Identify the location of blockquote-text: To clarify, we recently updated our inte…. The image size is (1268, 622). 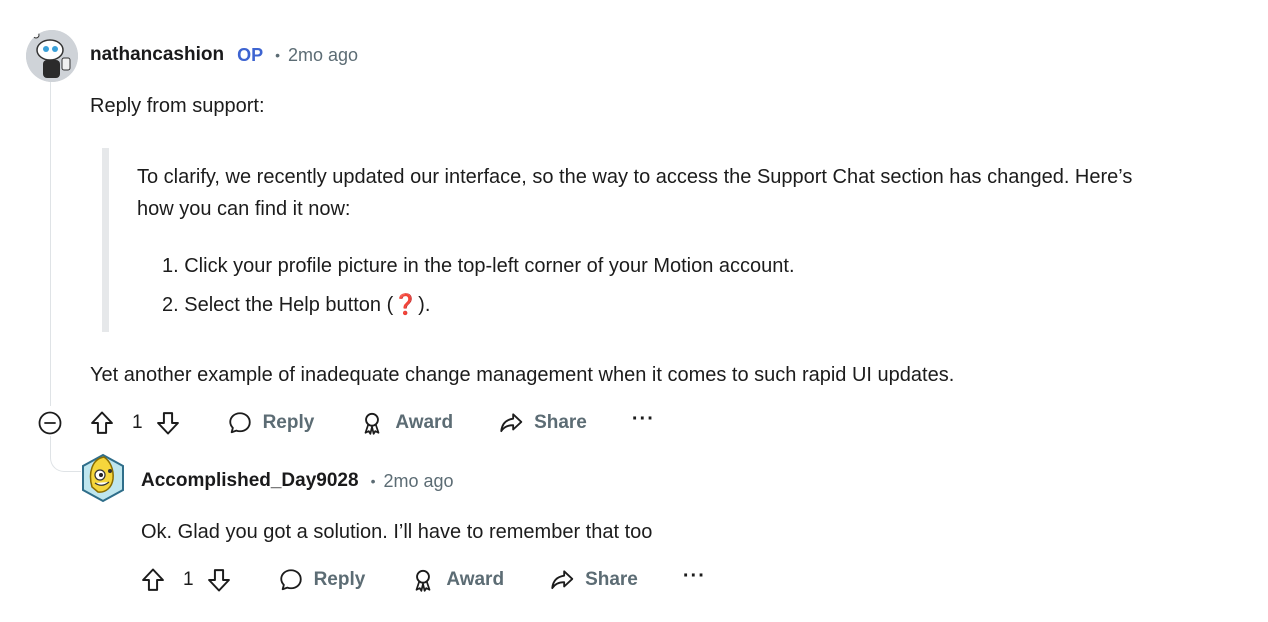
(635, 193).